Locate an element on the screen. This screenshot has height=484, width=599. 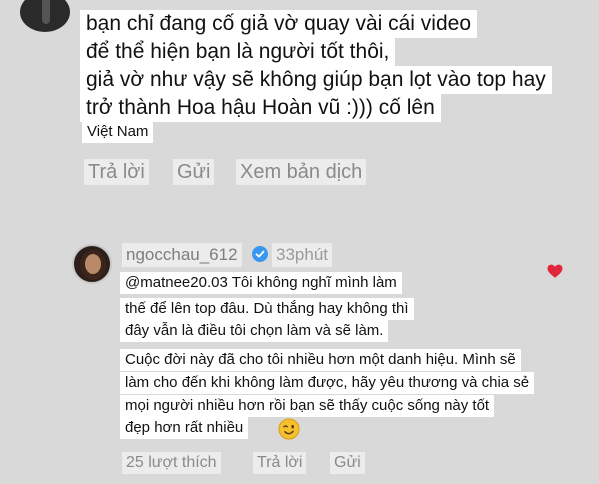
verified-badge-icon is located at coordinates (260, 254).